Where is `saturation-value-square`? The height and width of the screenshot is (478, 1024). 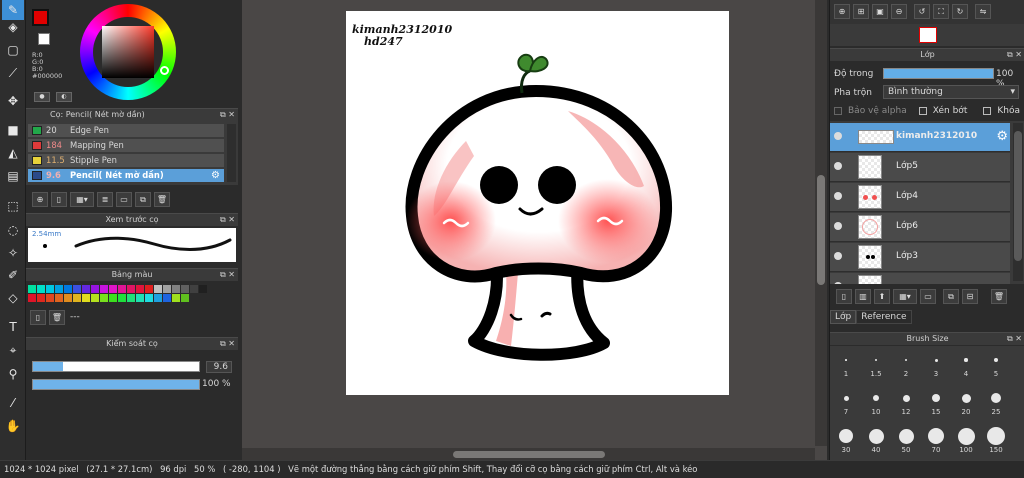 saturation-value-square is located at coordinates (128, 52).